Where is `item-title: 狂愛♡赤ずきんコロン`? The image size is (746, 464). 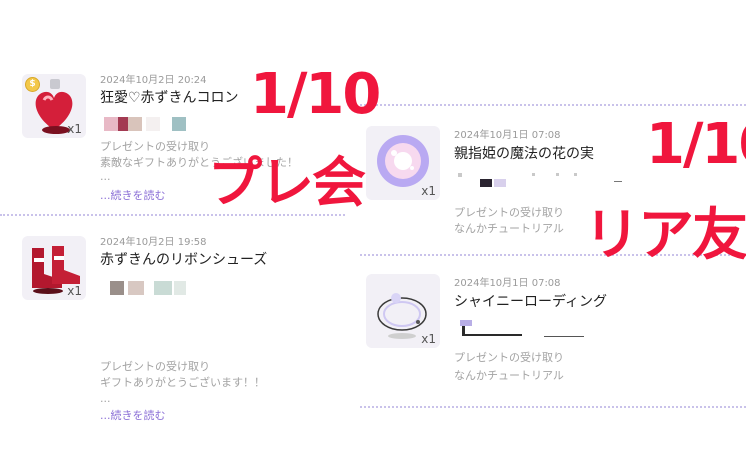
item-title: 狂愛♡赤ずきんコロン is located at coordinates (169, 98).